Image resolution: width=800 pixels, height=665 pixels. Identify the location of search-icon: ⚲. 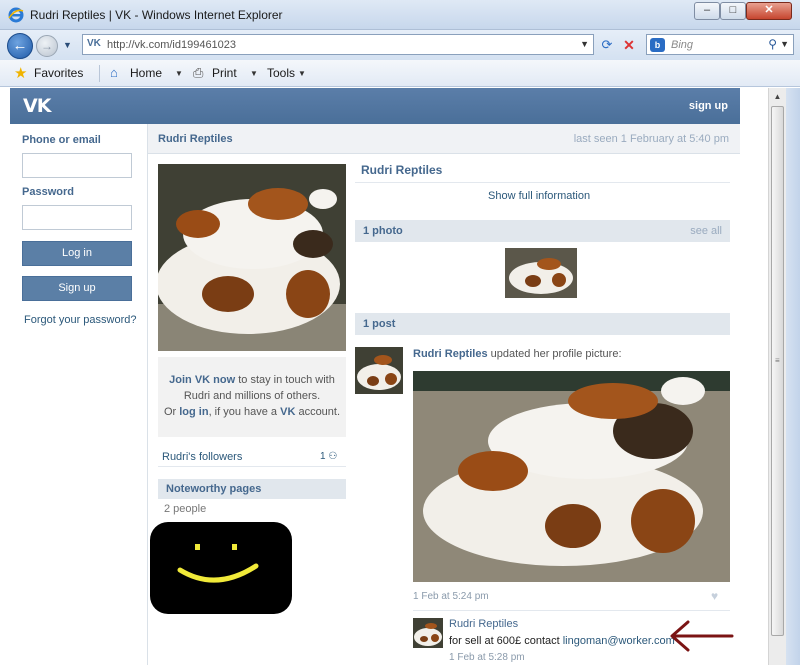
(772, 44).